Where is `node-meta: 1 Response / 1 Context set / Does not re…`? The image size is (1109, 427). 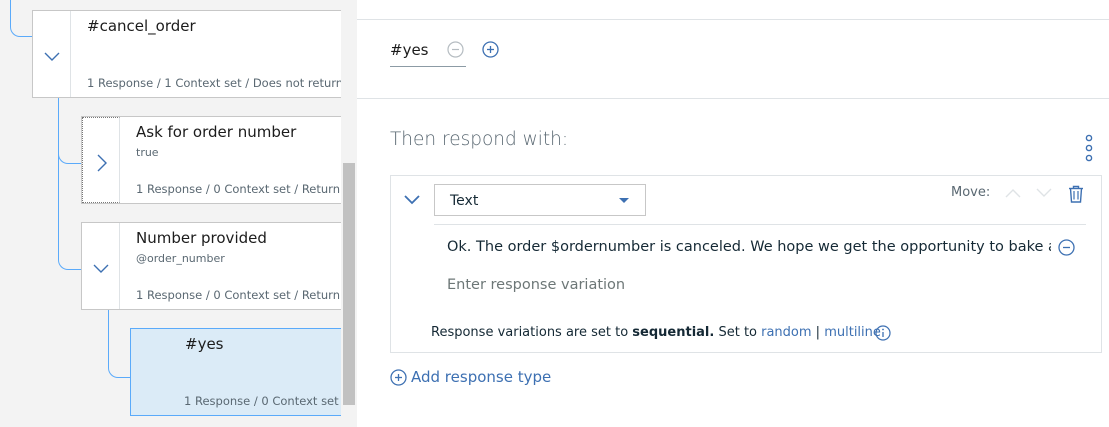 node-meta: 1 Response / 1 Context set / Does not re… is located at coordinates (215, 83).